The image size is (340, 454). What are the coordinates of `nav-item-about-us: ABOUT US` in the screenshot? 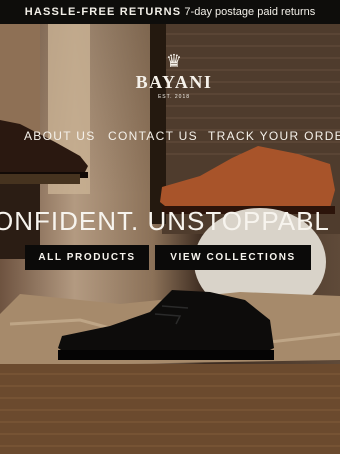 It's located at (60, 136).